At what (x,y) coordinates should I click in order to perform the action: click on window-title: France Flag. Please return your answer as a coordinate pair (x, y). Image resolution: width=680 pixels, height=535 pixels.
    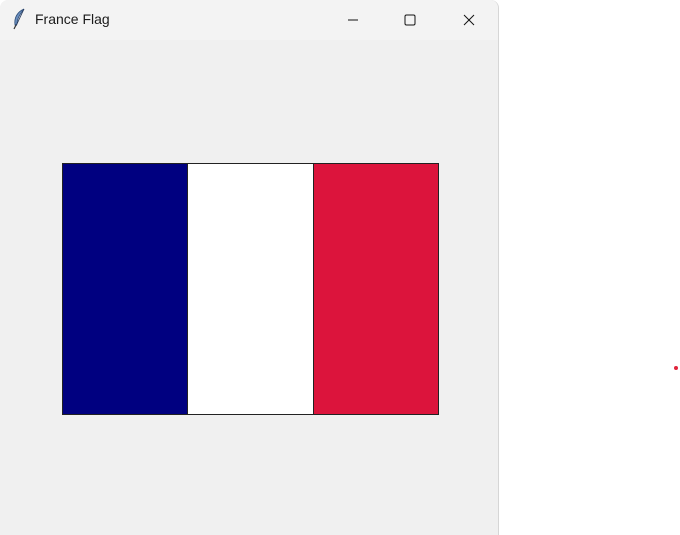
    Looking at the image, I should click on (72, 19).